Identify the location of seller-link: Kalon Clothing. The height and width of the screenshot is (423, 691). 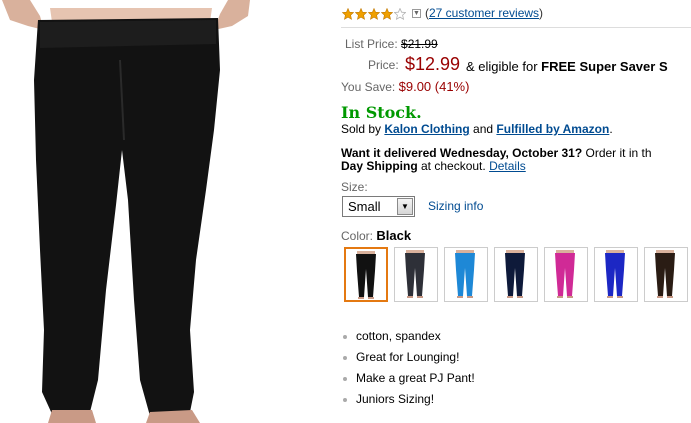
(426, 129).